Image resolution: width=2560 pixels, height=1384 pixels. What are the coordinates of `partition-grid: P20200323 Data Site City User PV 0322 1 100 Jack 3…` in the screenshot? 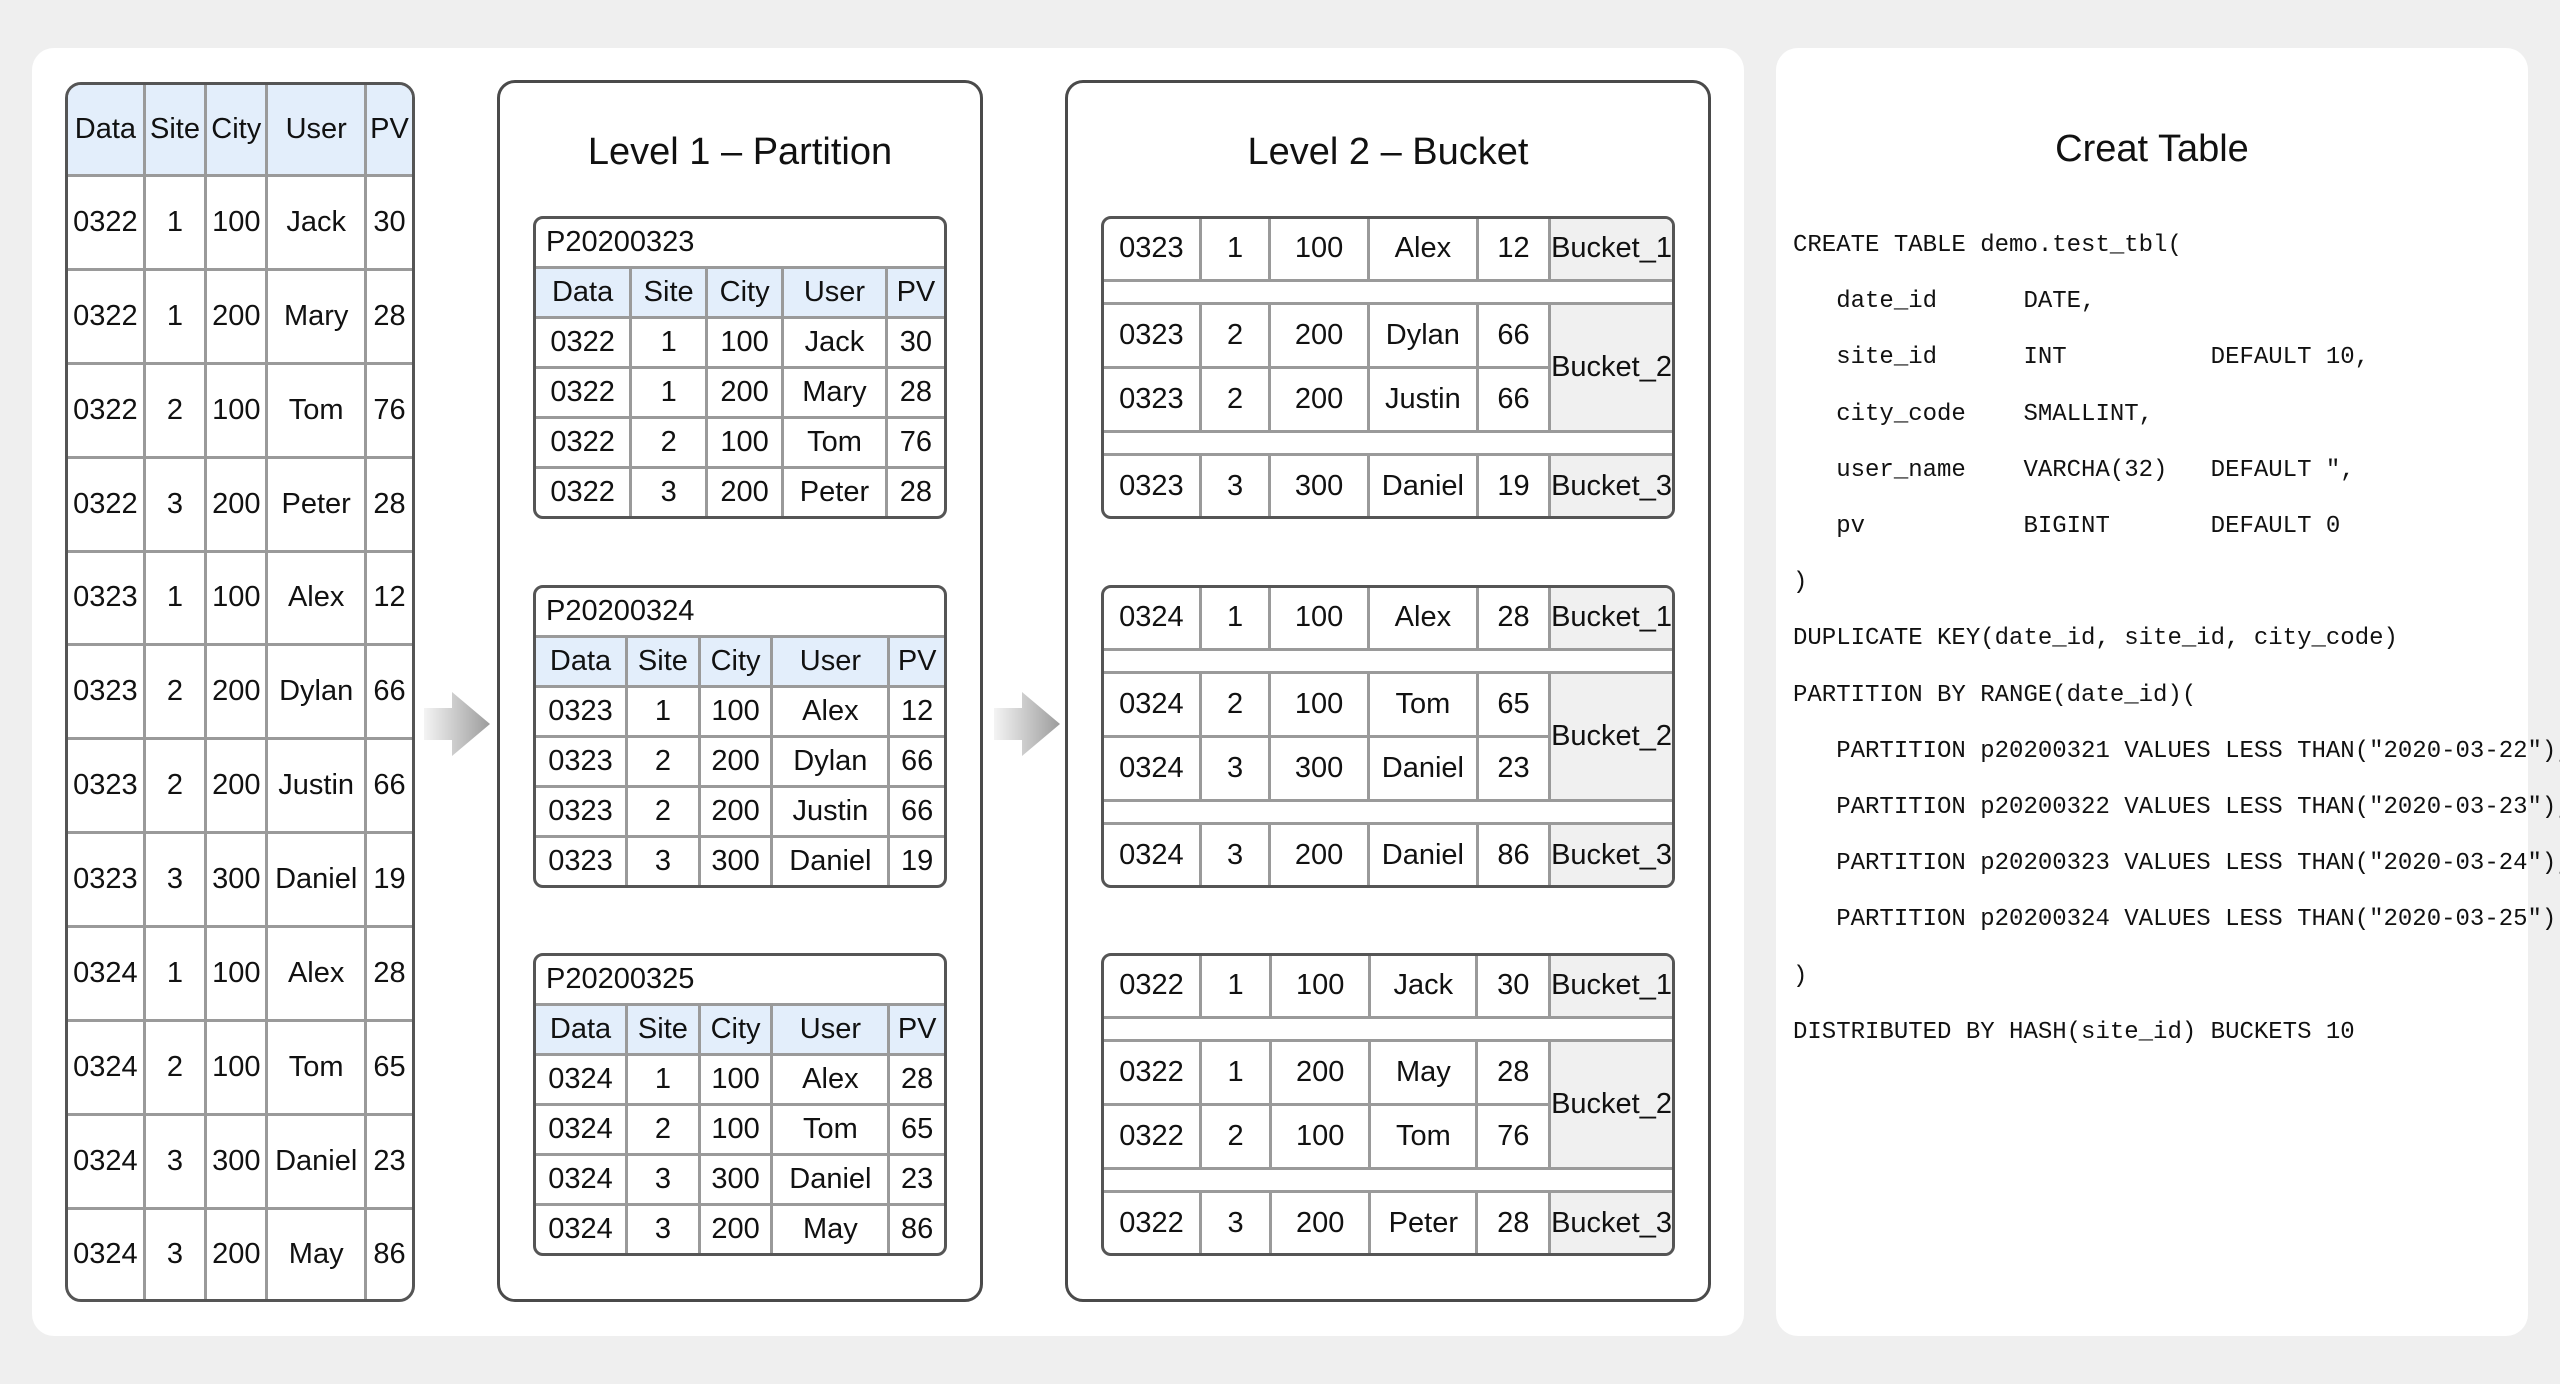 It's located at (740, 367).